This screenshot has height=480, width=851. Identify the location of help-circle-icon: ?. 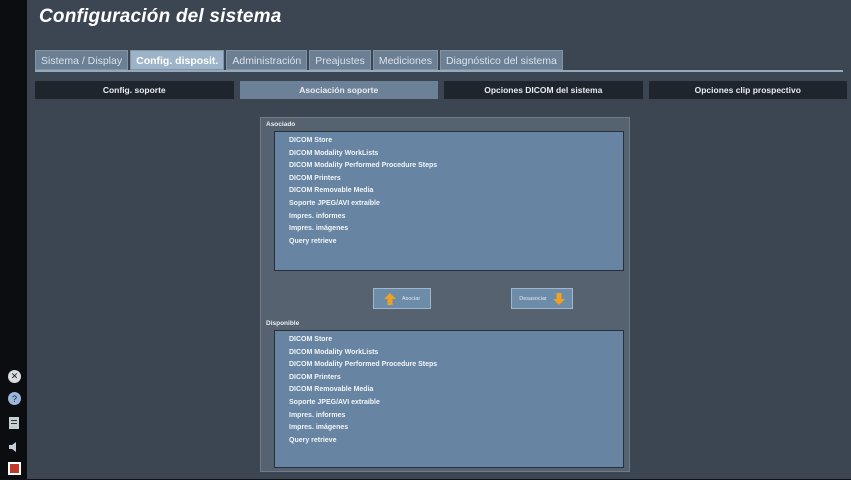
(14, 398).